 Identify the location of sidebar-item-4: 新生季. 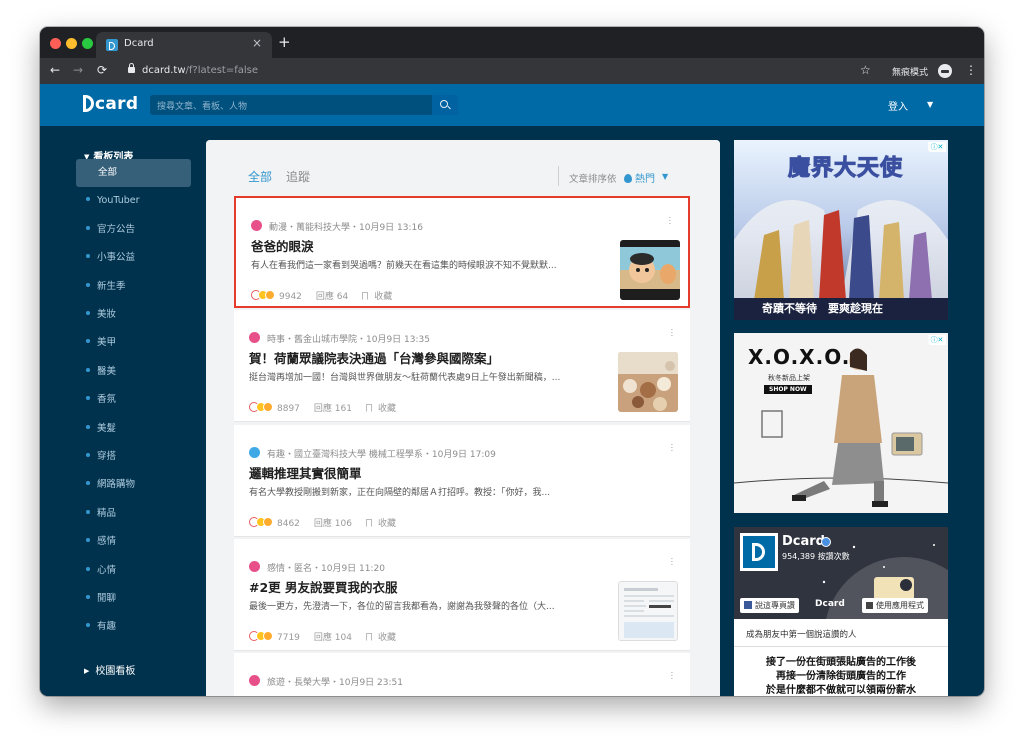
(133, 287).